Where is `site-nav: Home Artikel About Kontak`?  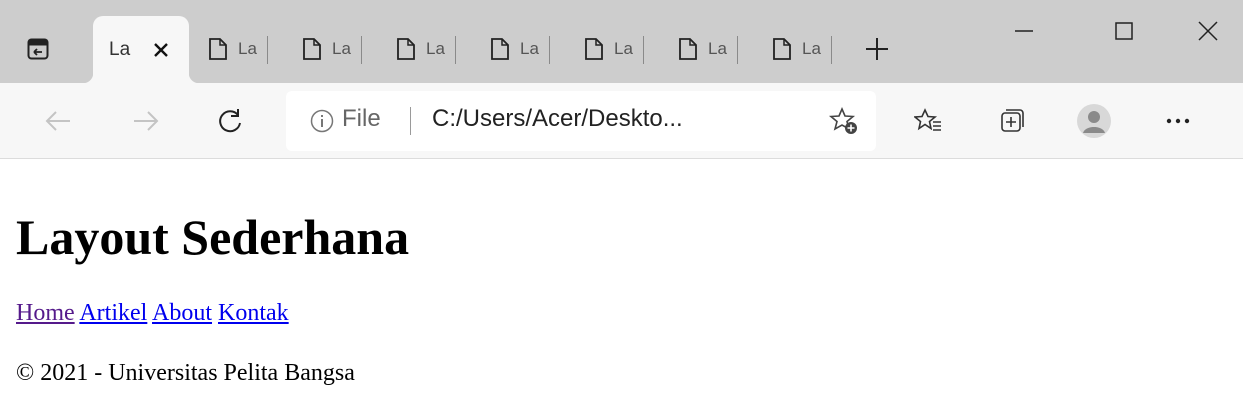 site-nav: Home Artikel About Kontak is located at coordinates (621, 313).